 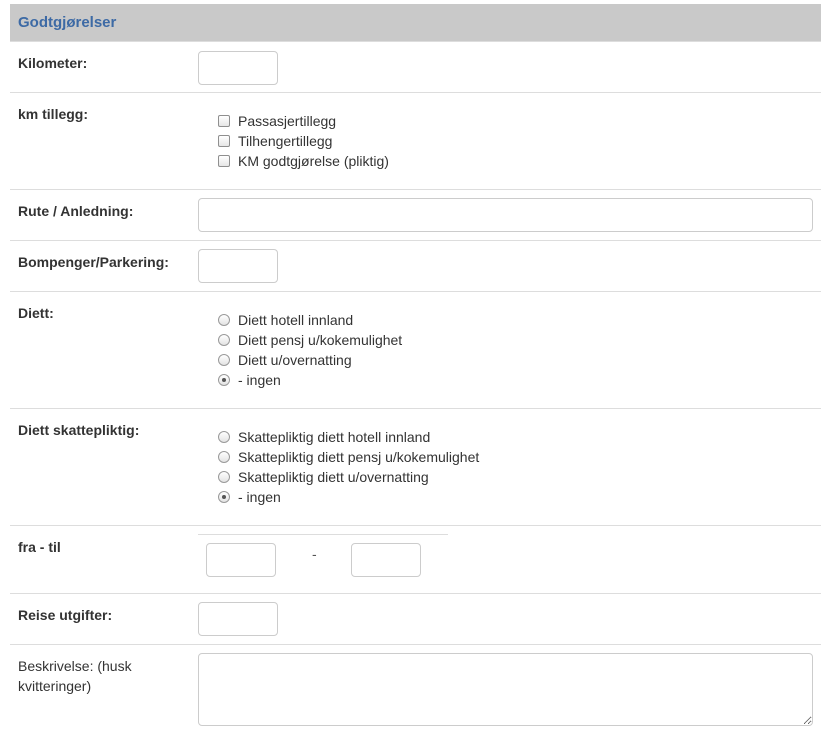 I want to click on checkbox-passasjertillegg: Passasjertillegg, so click(x=303, y=121).